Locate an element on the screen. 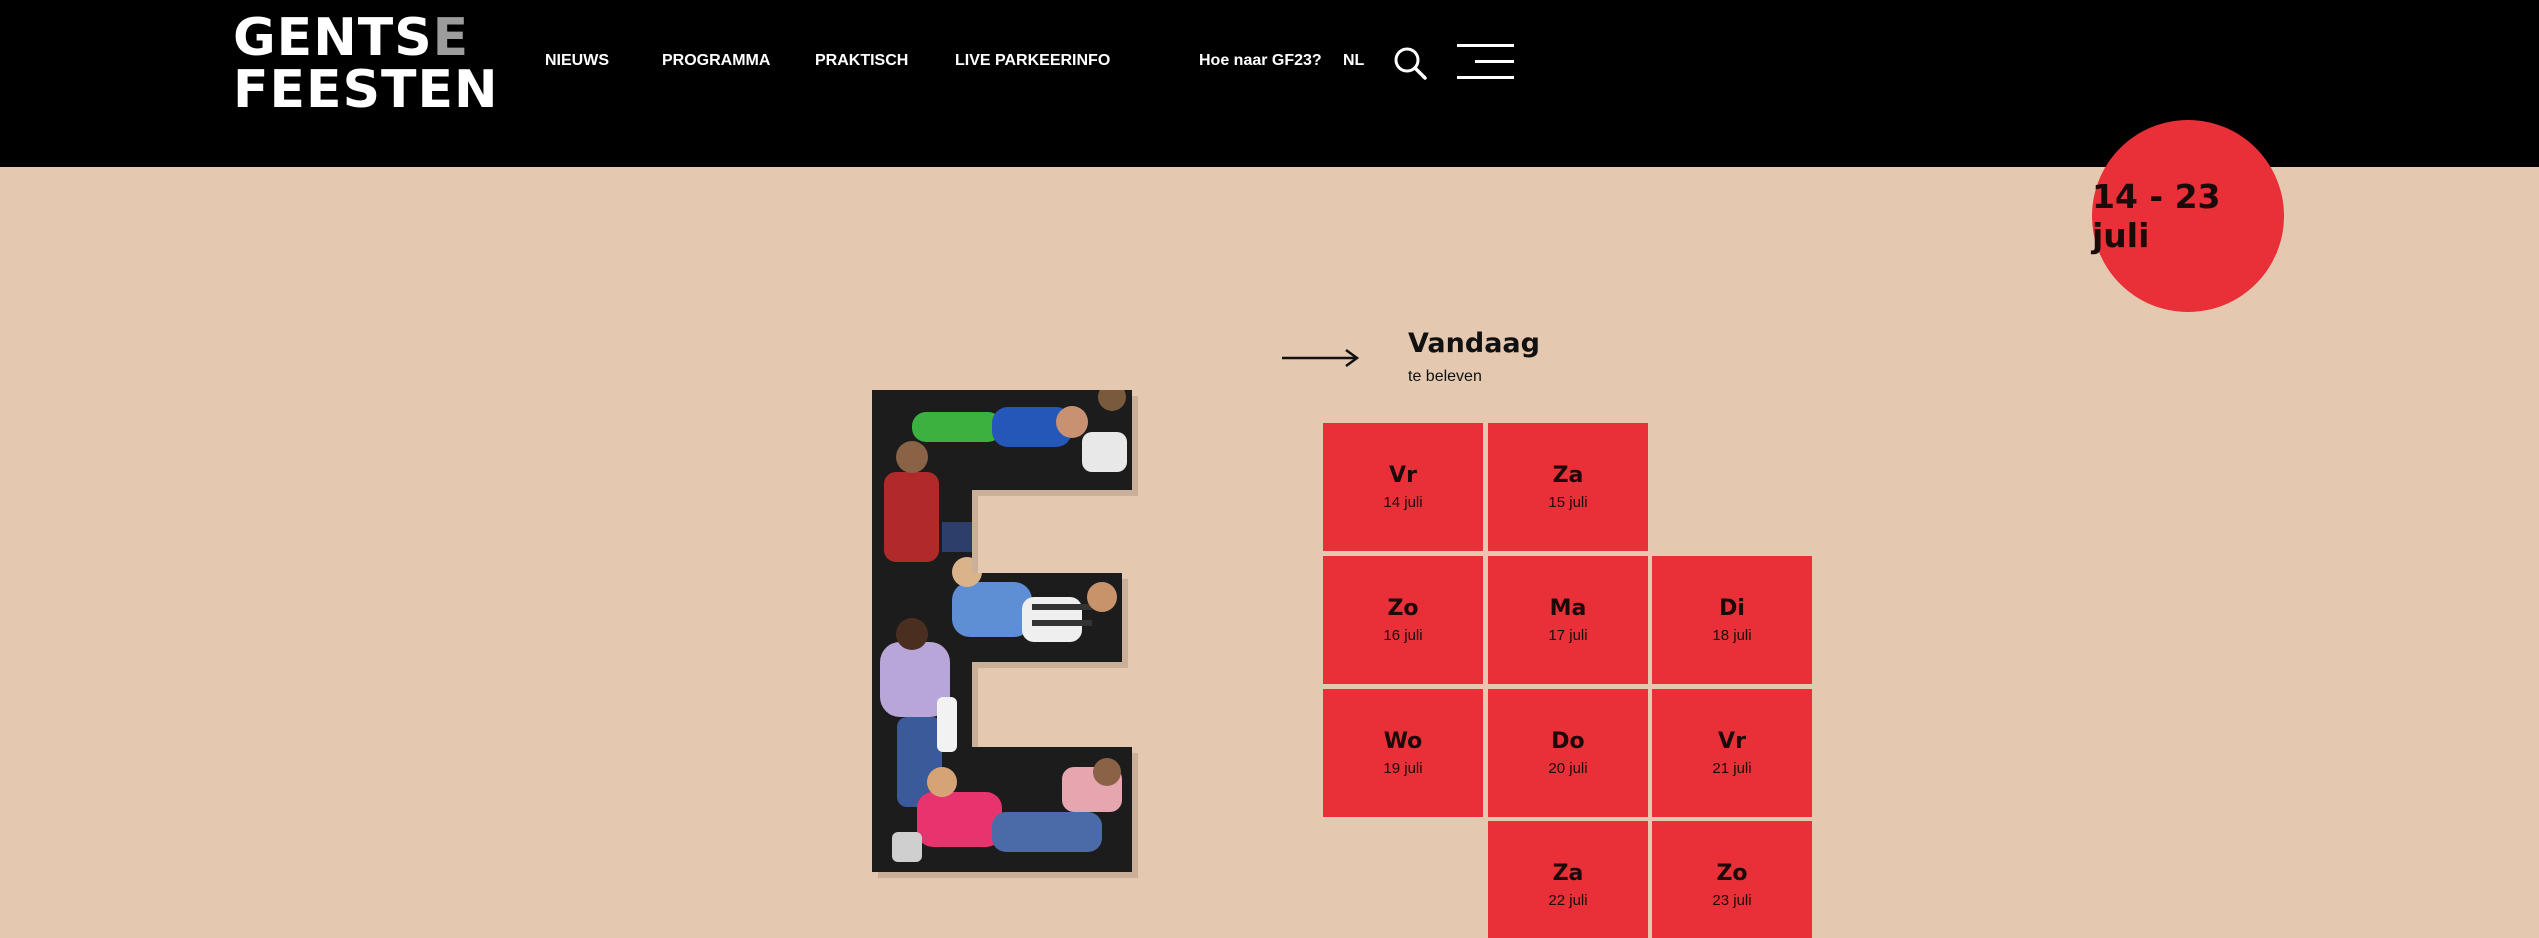  logo-line2: FEESTEN is located at coordinates (366, 90).